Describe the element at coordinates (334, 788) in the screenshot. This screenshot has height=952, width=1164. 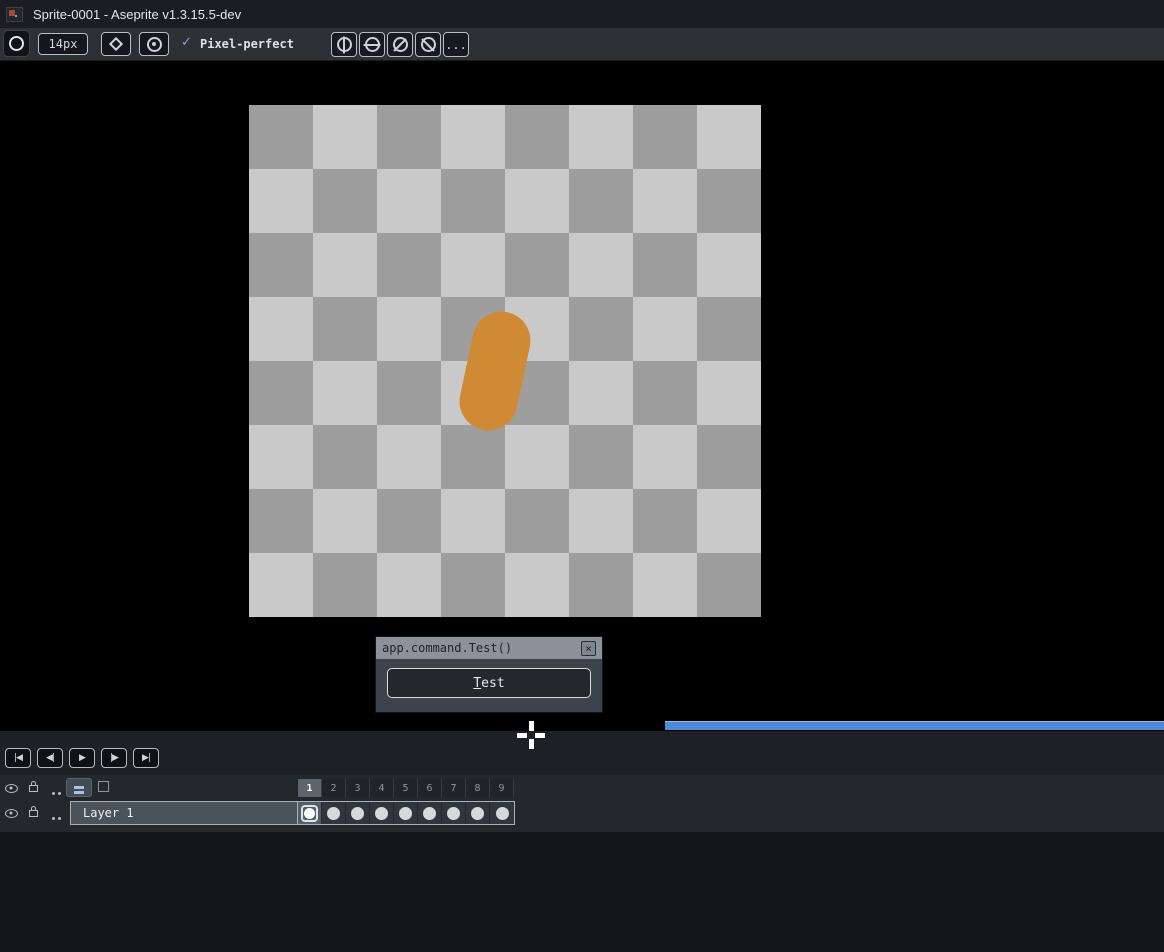
I see `frame-header: 2` at that location.